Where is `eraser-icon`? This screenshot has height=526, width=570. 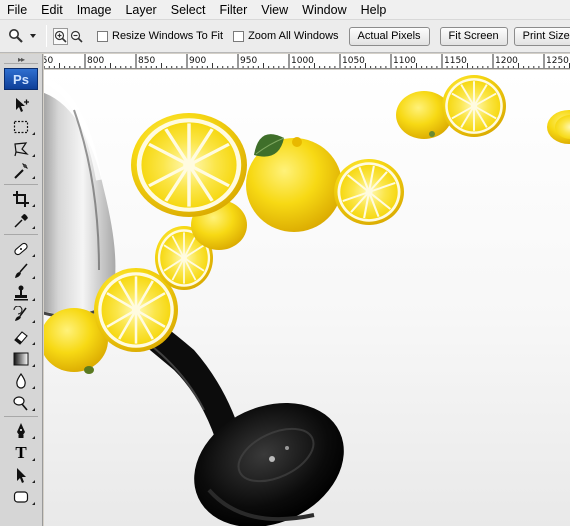
eraser-icon is located at coordinates (21, 337).